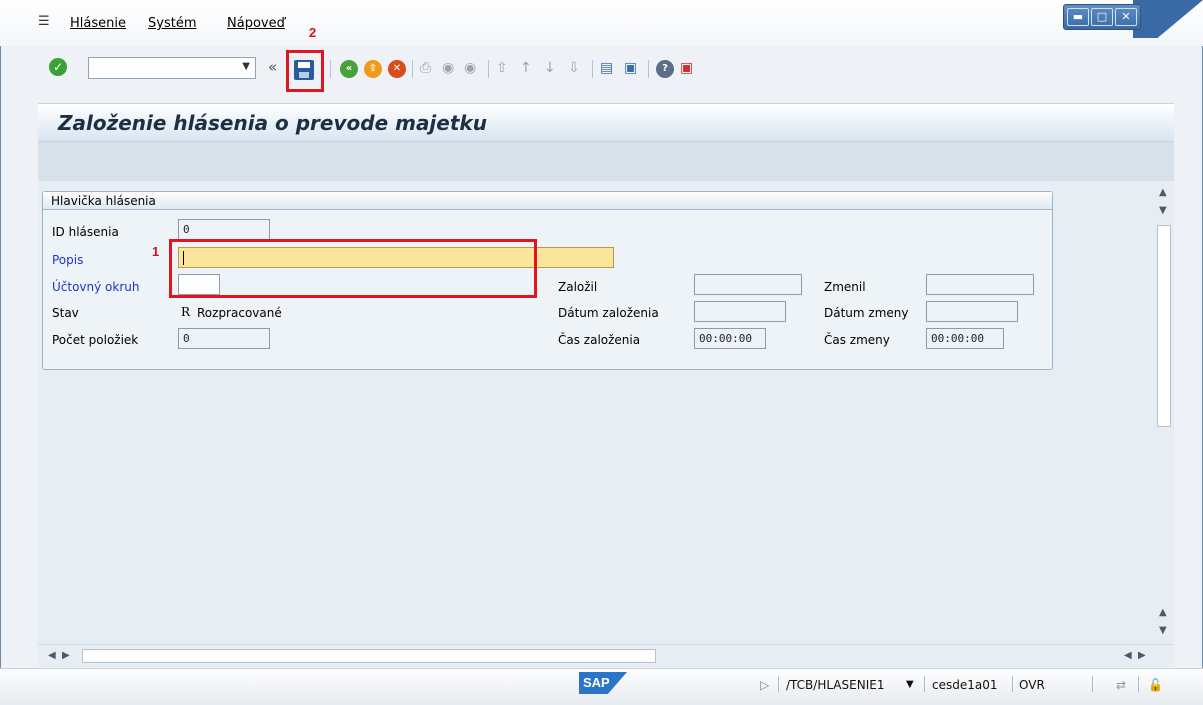 This screenshot has width=1203, height=705. Describe the element at coordinates (748, 284) in the screenshot. I see `field-zalozil` at that location.